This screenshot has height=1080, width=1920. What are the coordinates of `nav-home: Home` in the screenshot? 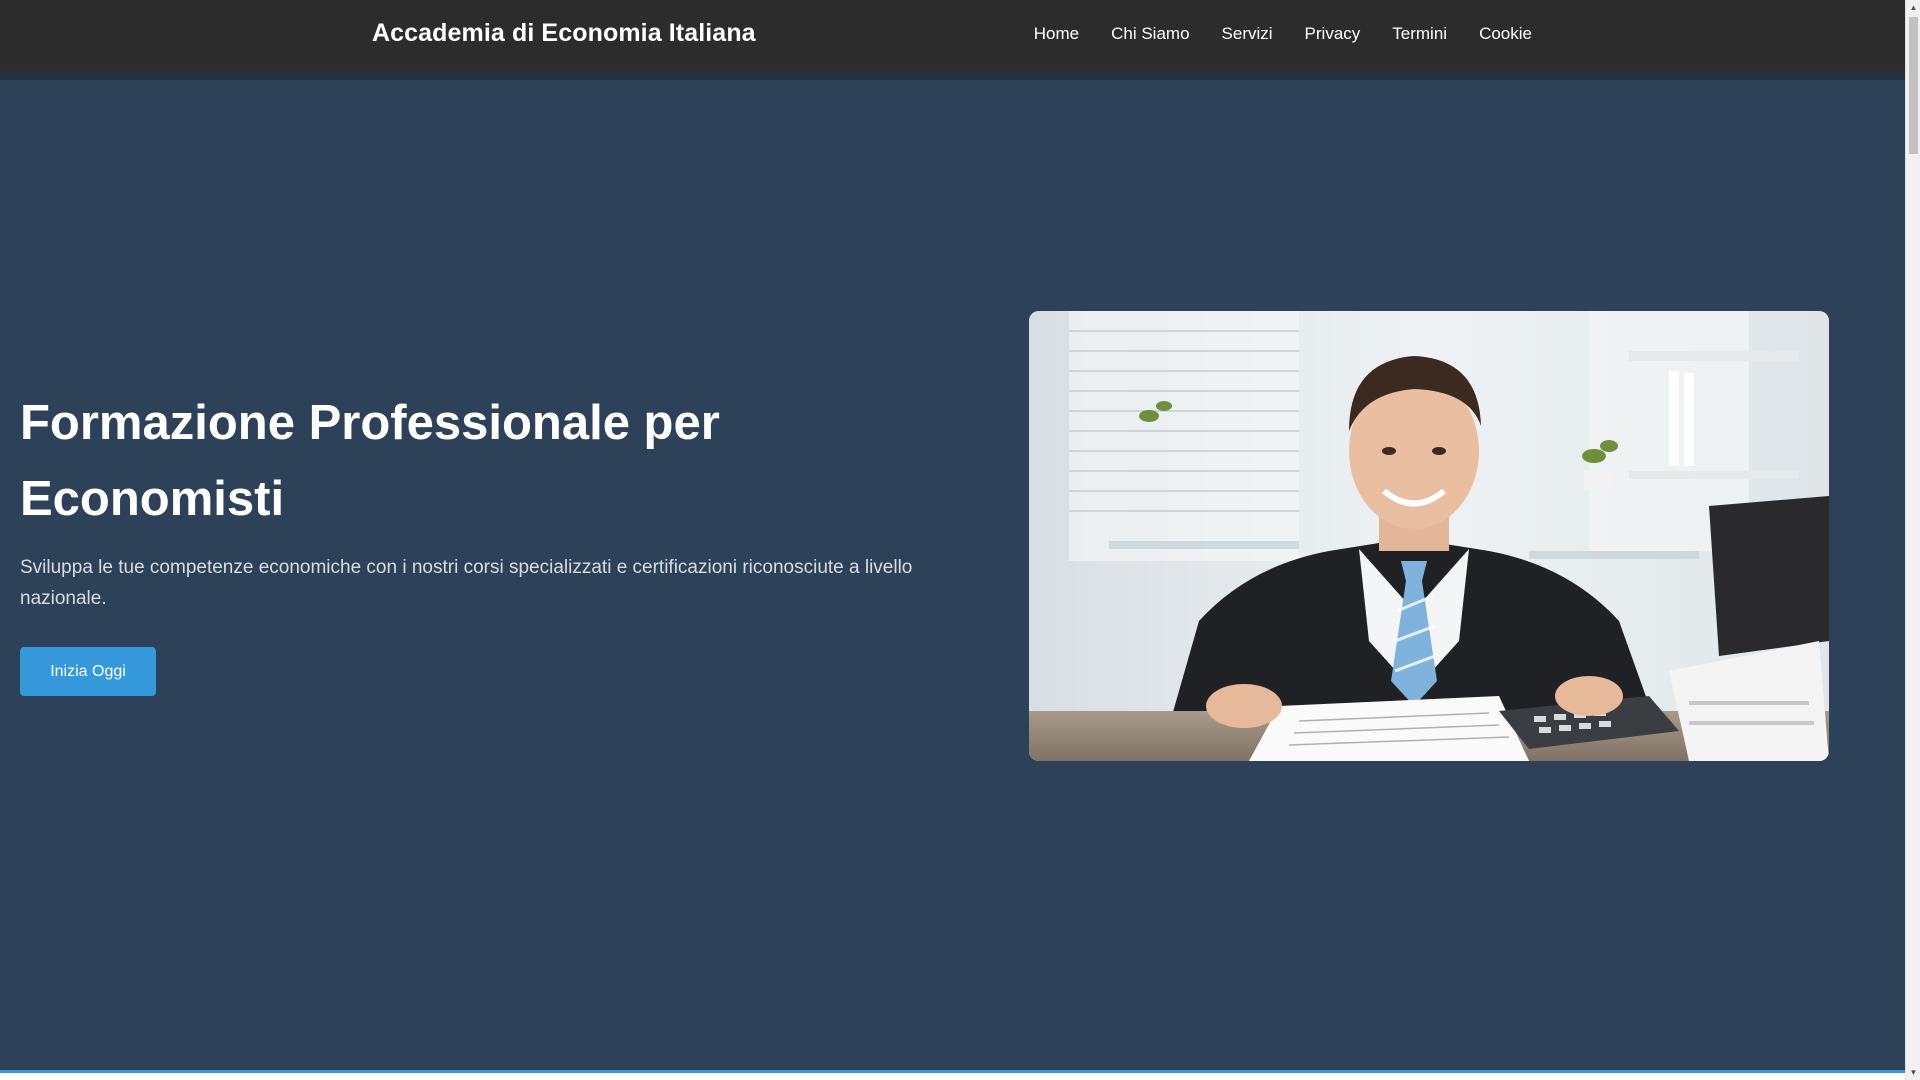 It's located at (1056, 34).